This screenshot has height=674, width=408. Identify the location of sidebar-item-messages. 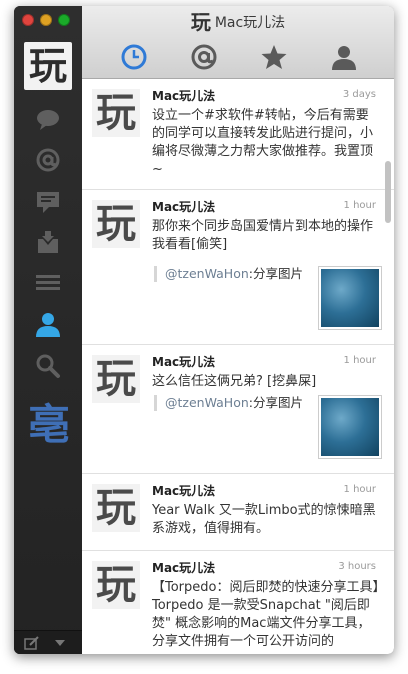
(48, 202).